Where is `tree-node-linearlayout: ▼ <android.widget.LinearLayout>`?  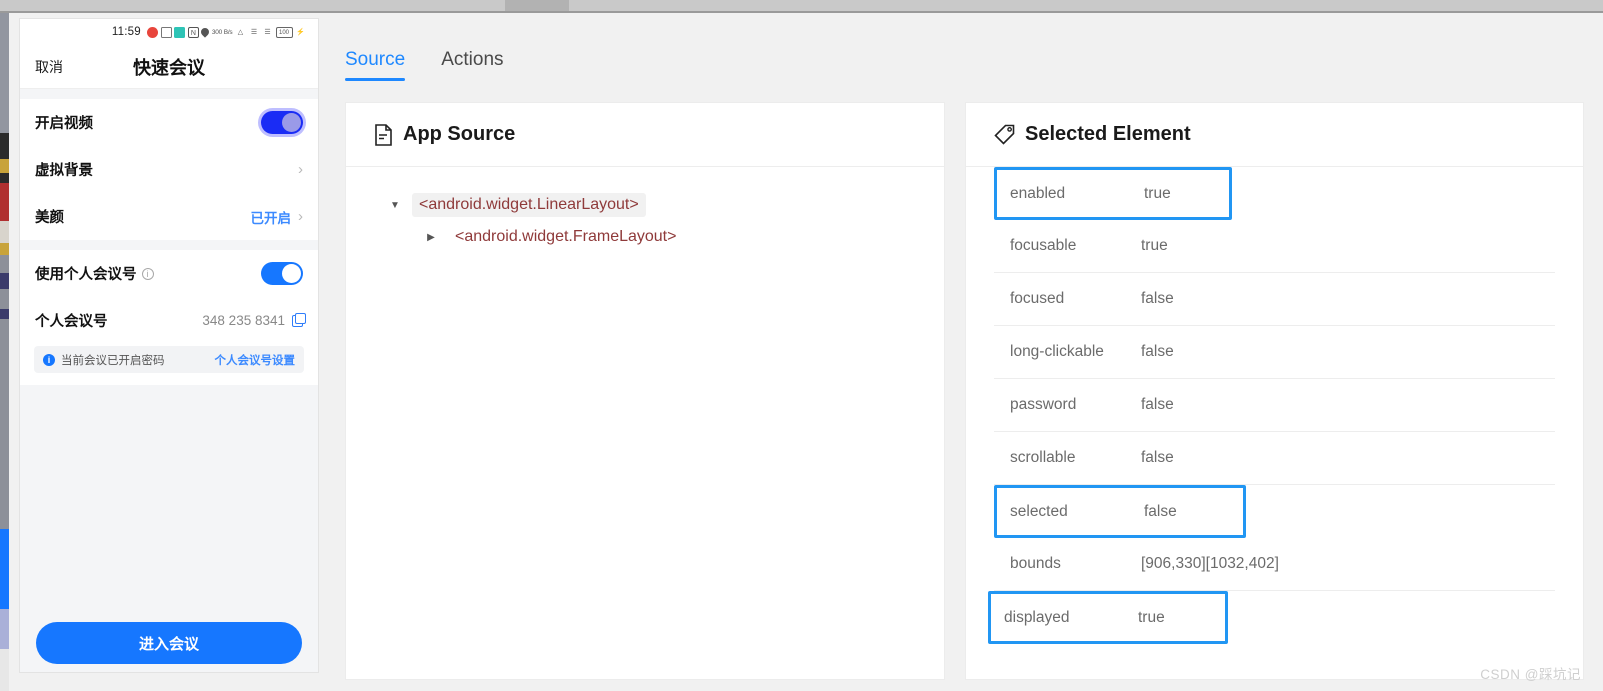 tree-node-linearlayout: ▼ <android.widget.LinearLayout> is located at coordinates (645, 205).